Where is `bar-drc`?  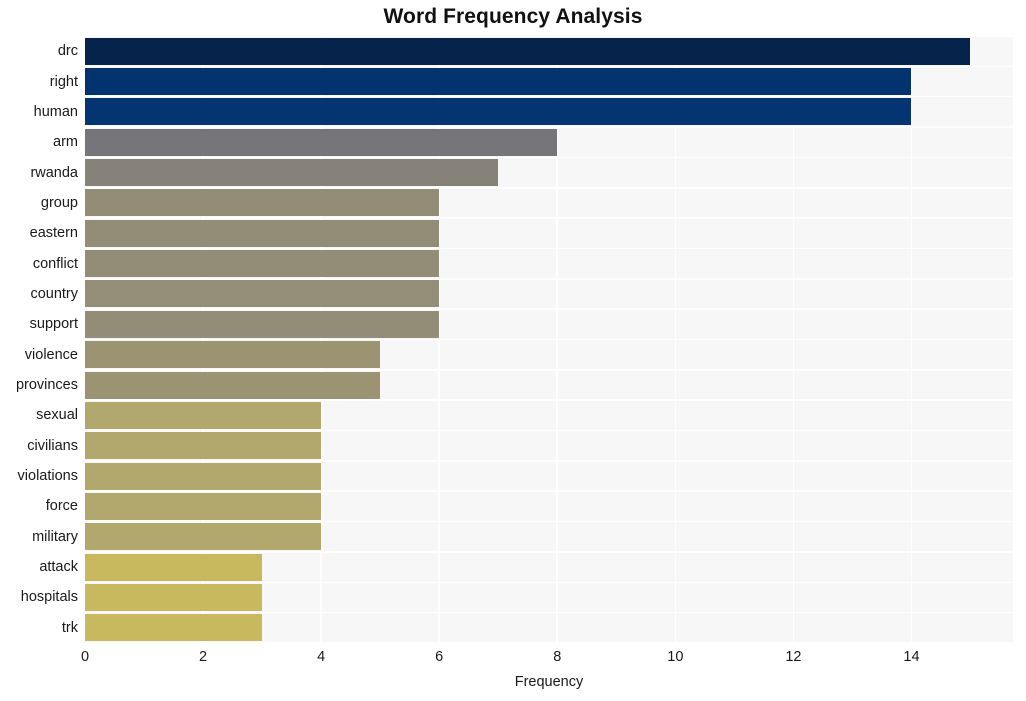 bar-drc is located at coordinates (528, 51).